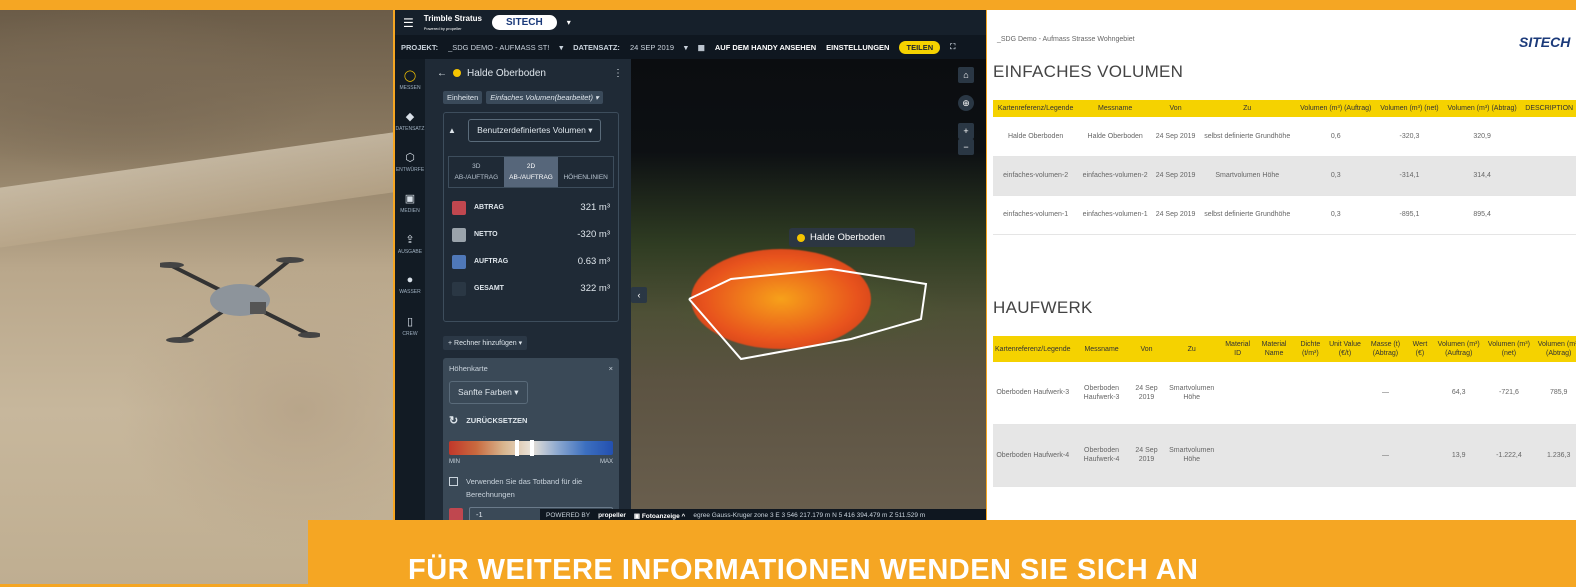 The height and width of the screenshot is (587, 1576). Describe the element at coordinates (1554, 393) in the screenshot. I see `table-cell: 785,9` at that location.